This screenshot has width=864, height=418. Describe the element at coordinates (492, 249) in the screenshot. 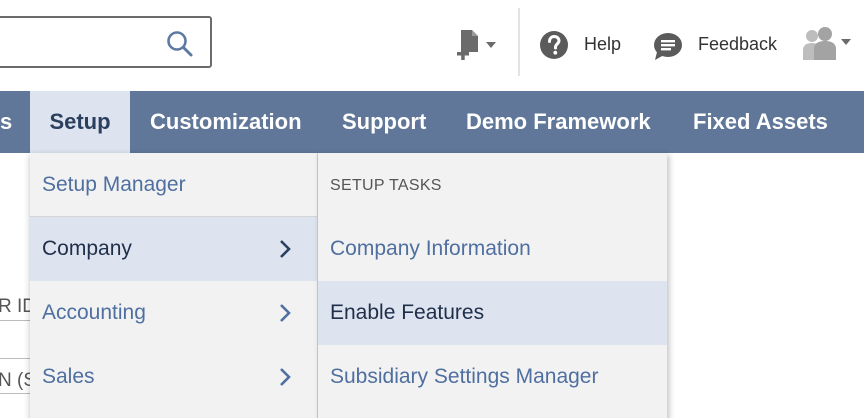

I see `submenu-item-company-information: Company Information` at that location.